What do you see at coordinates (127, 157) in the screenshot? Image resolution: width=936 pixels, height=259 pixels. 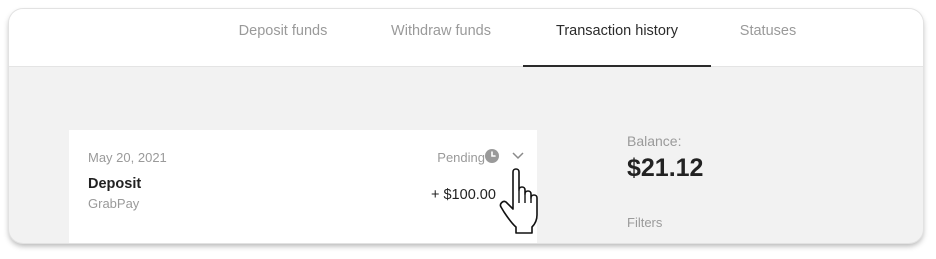 I see `transaction-date: May 20, 2021` at bounding box center [127, 157].